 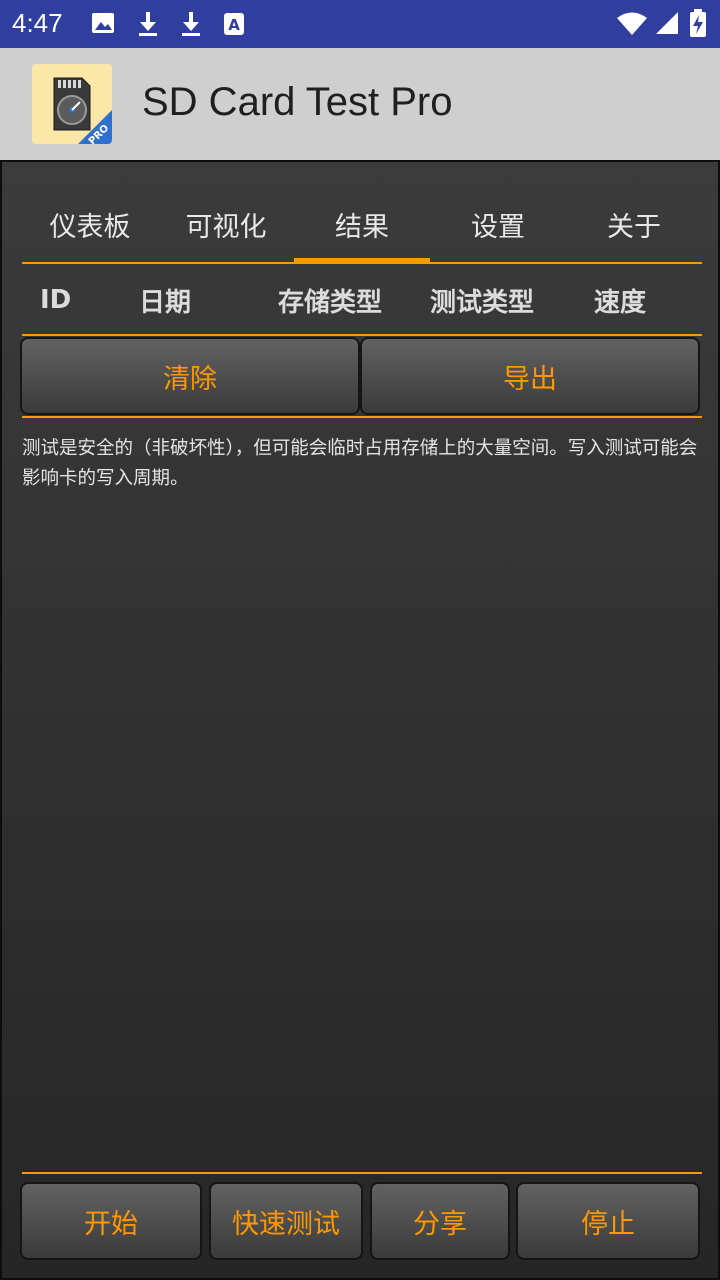 What do you see at coordinates (330, 302) in the screenshot?
I see `column-header-storage-type: 存储类型` at bounding box center [330, 302].